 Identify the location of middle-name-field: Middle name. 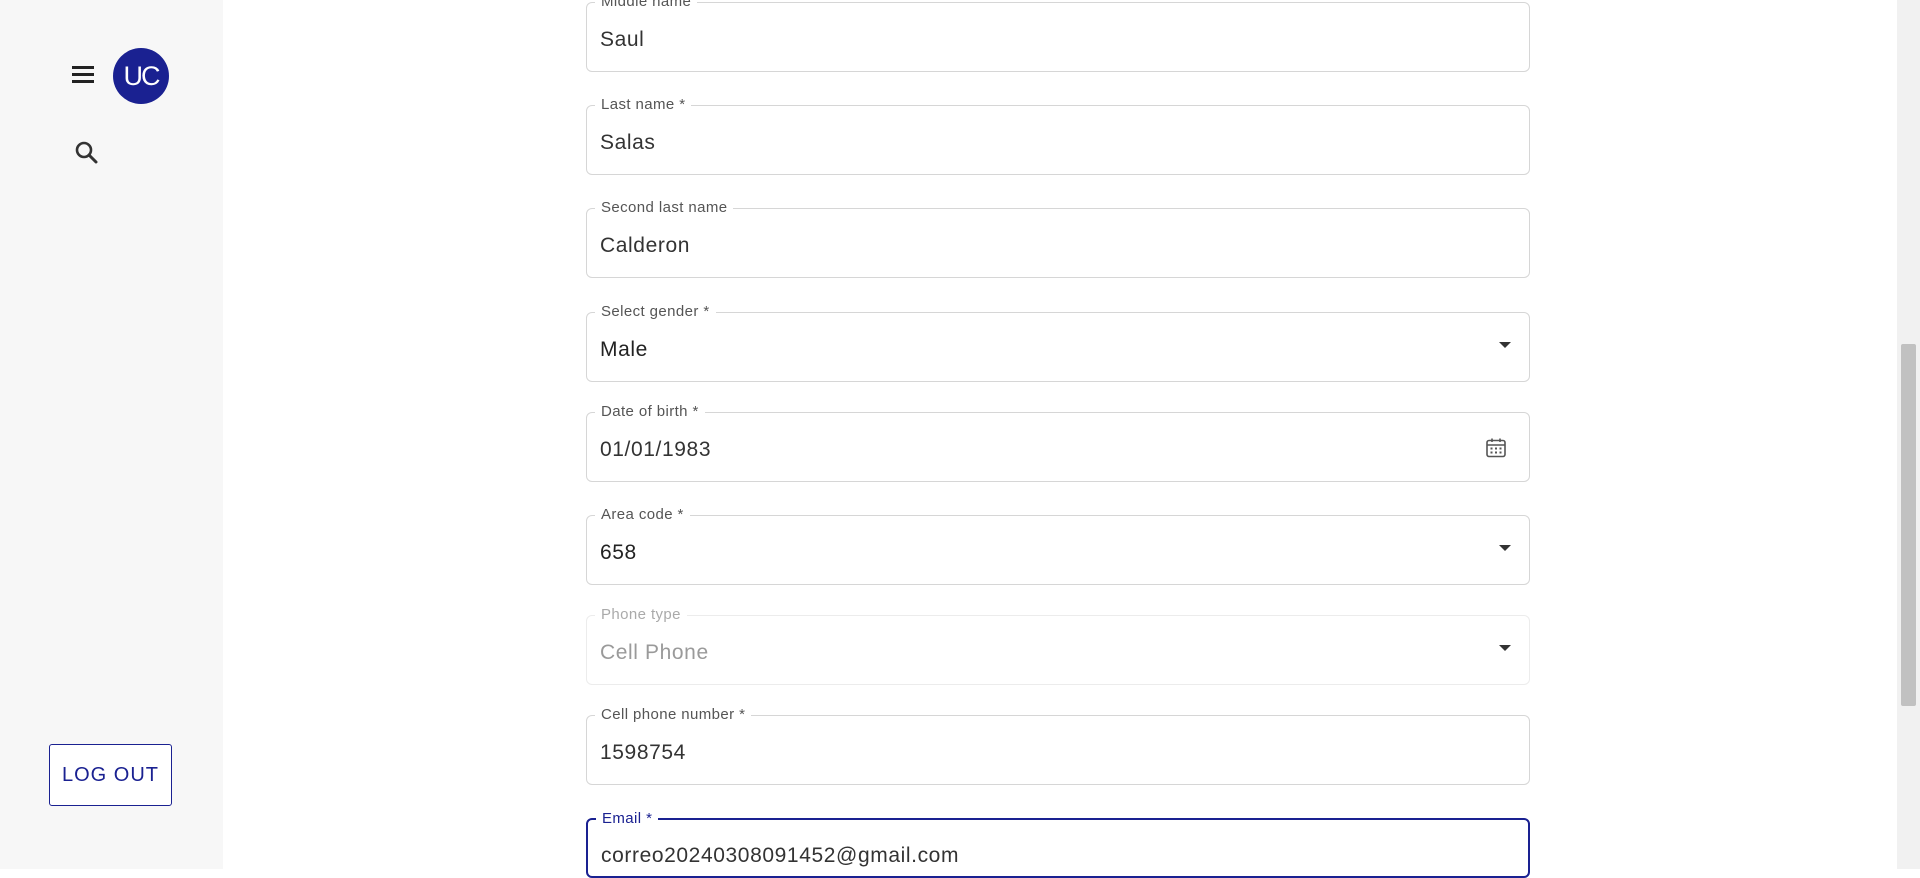
(1058, 36).